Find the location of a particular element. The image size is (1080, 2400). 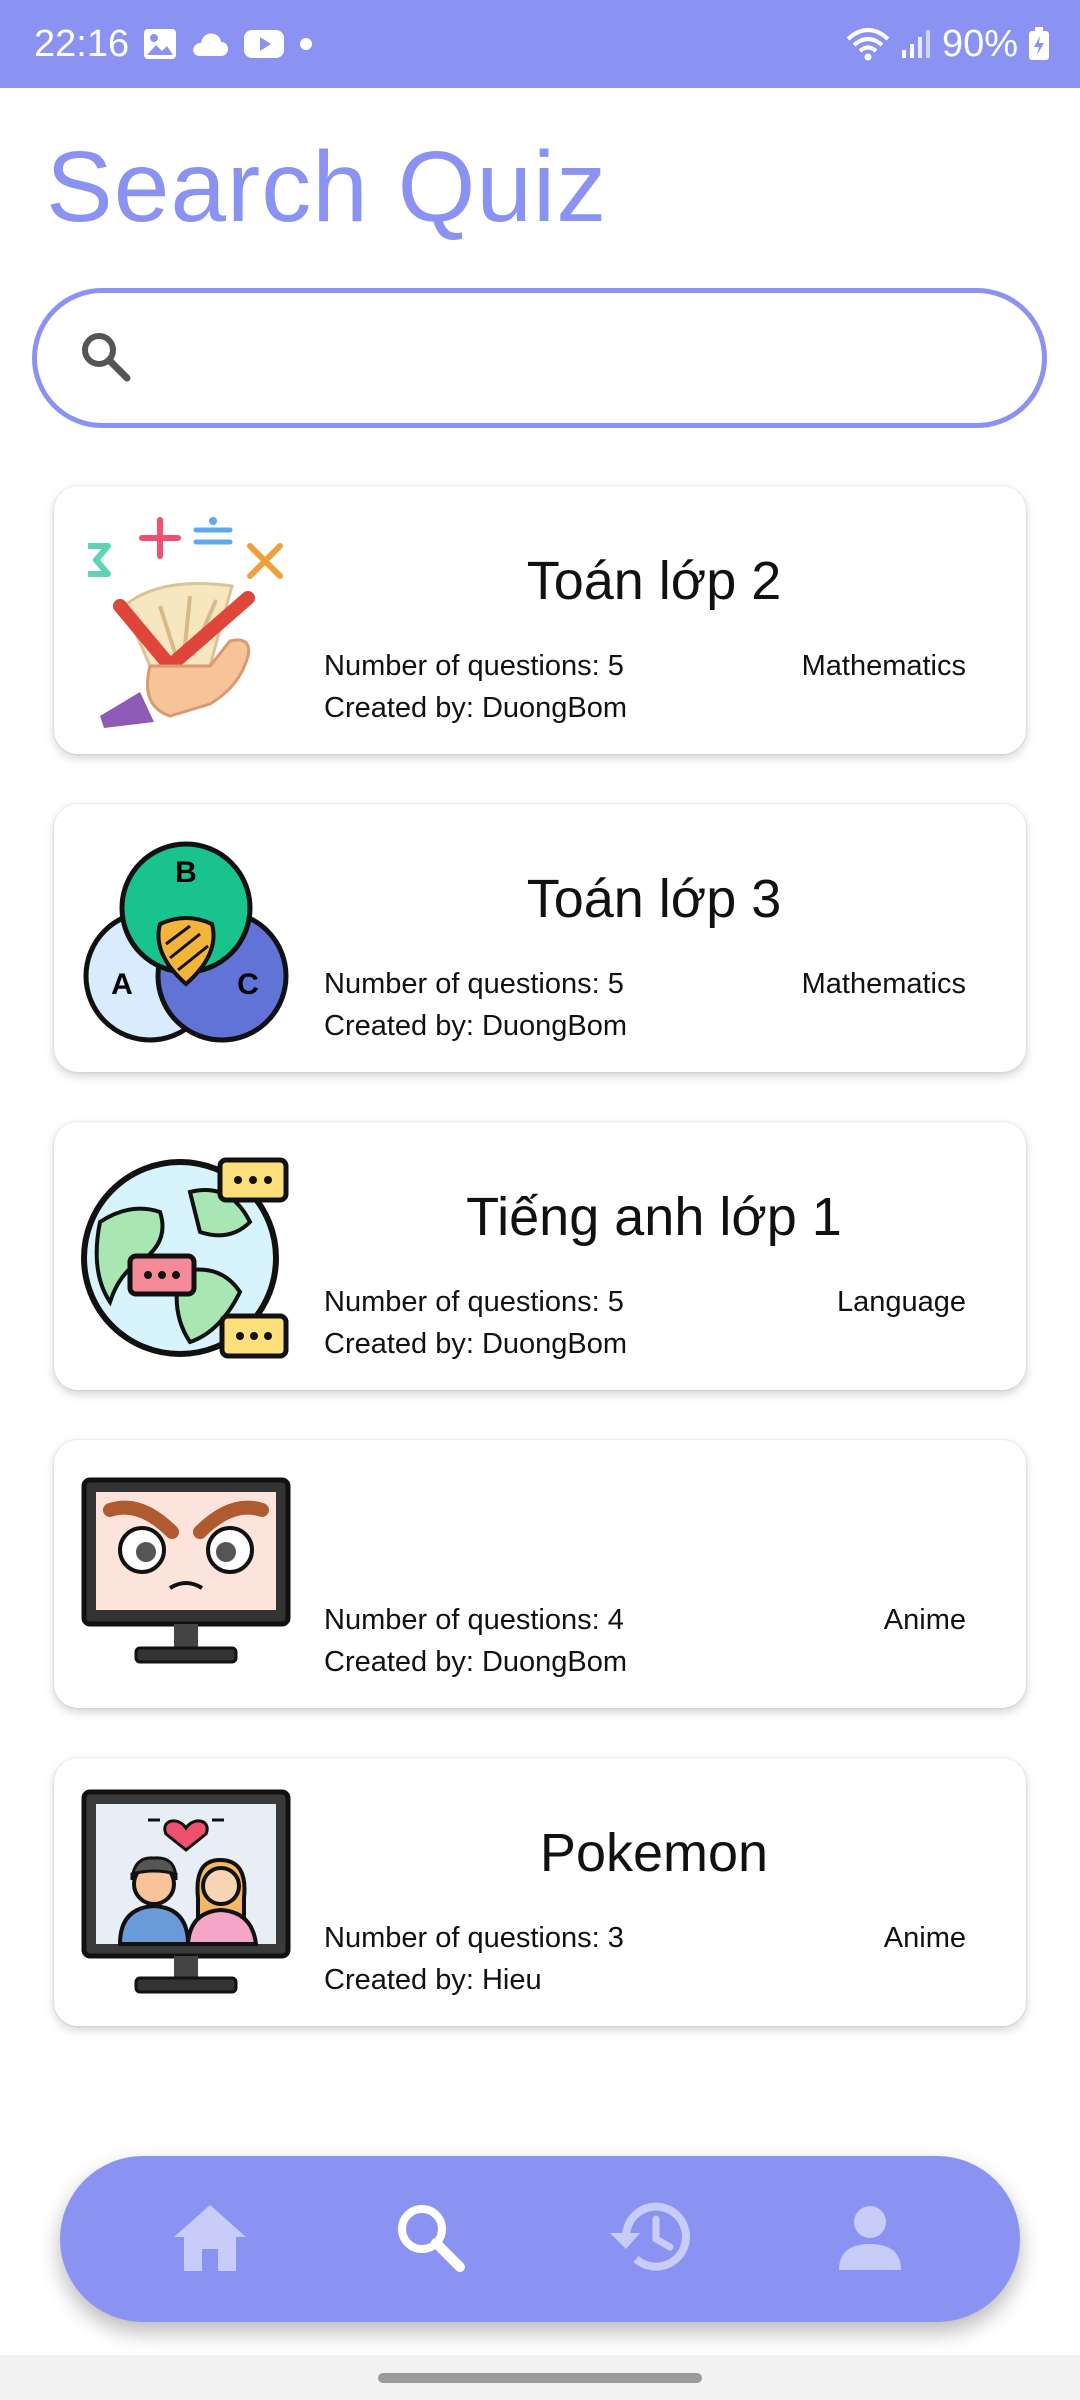

status-bar: 22:16 90% is located at coordinates (540, 44).